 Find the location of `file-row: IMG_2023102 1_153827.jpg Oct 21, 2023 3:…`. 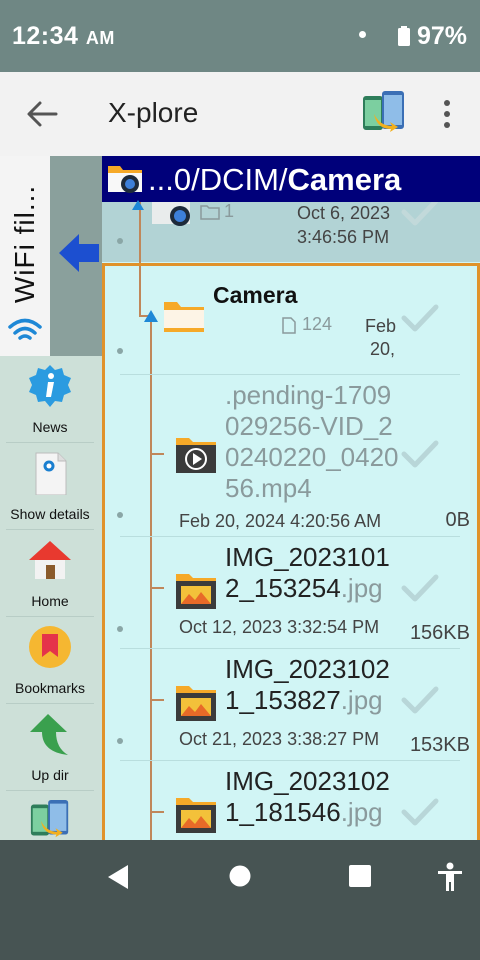

file-row: IMG_2023102 1_153827.jpg Oct 21, 2023 3:… is located at coordinates (291, 705).